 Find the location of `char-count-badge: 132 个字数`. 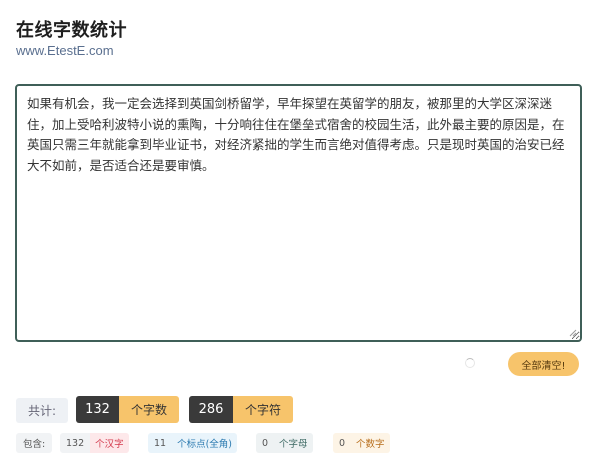

char-count-badge: 132 个字数 is located at coordinates (127, 409).